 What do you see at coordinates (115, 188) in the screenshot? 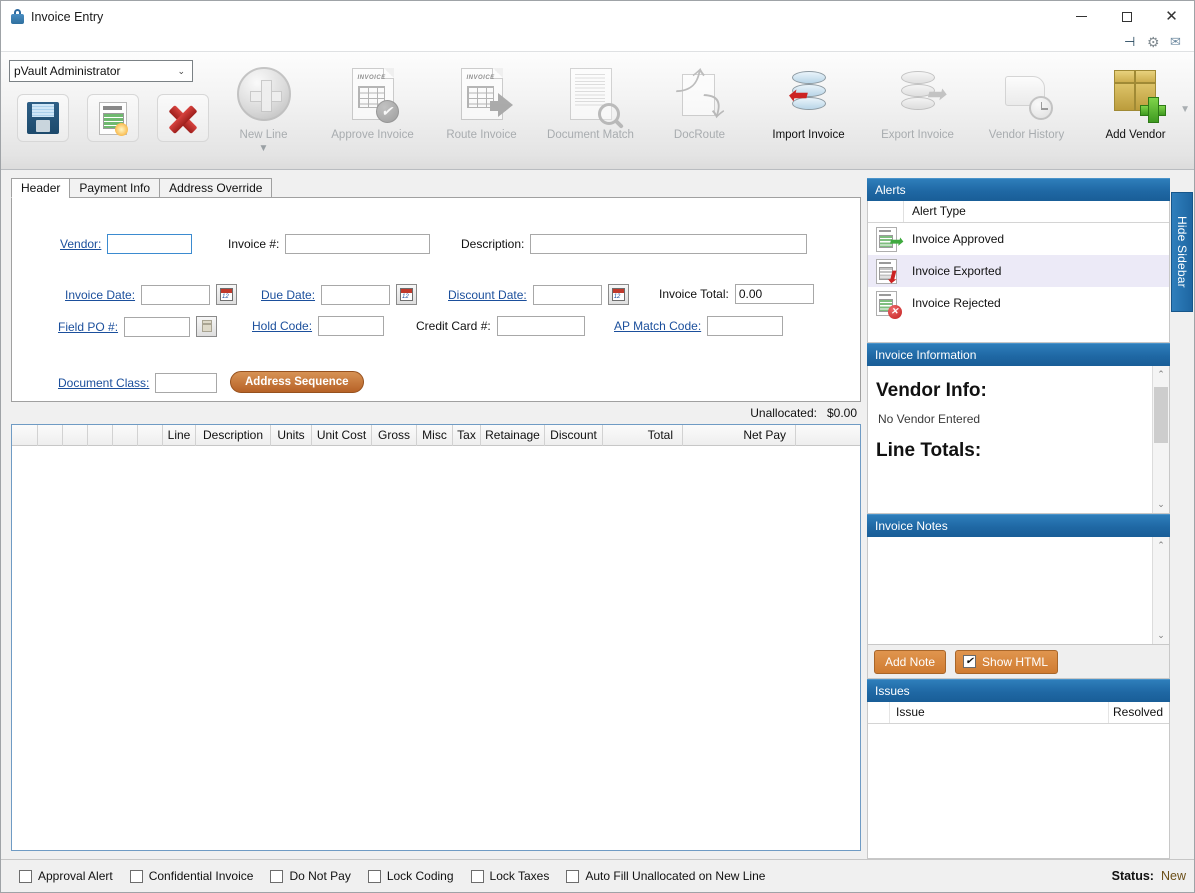
I see `tab-payment-info: Payment Info` at bounding box center [115, 188].